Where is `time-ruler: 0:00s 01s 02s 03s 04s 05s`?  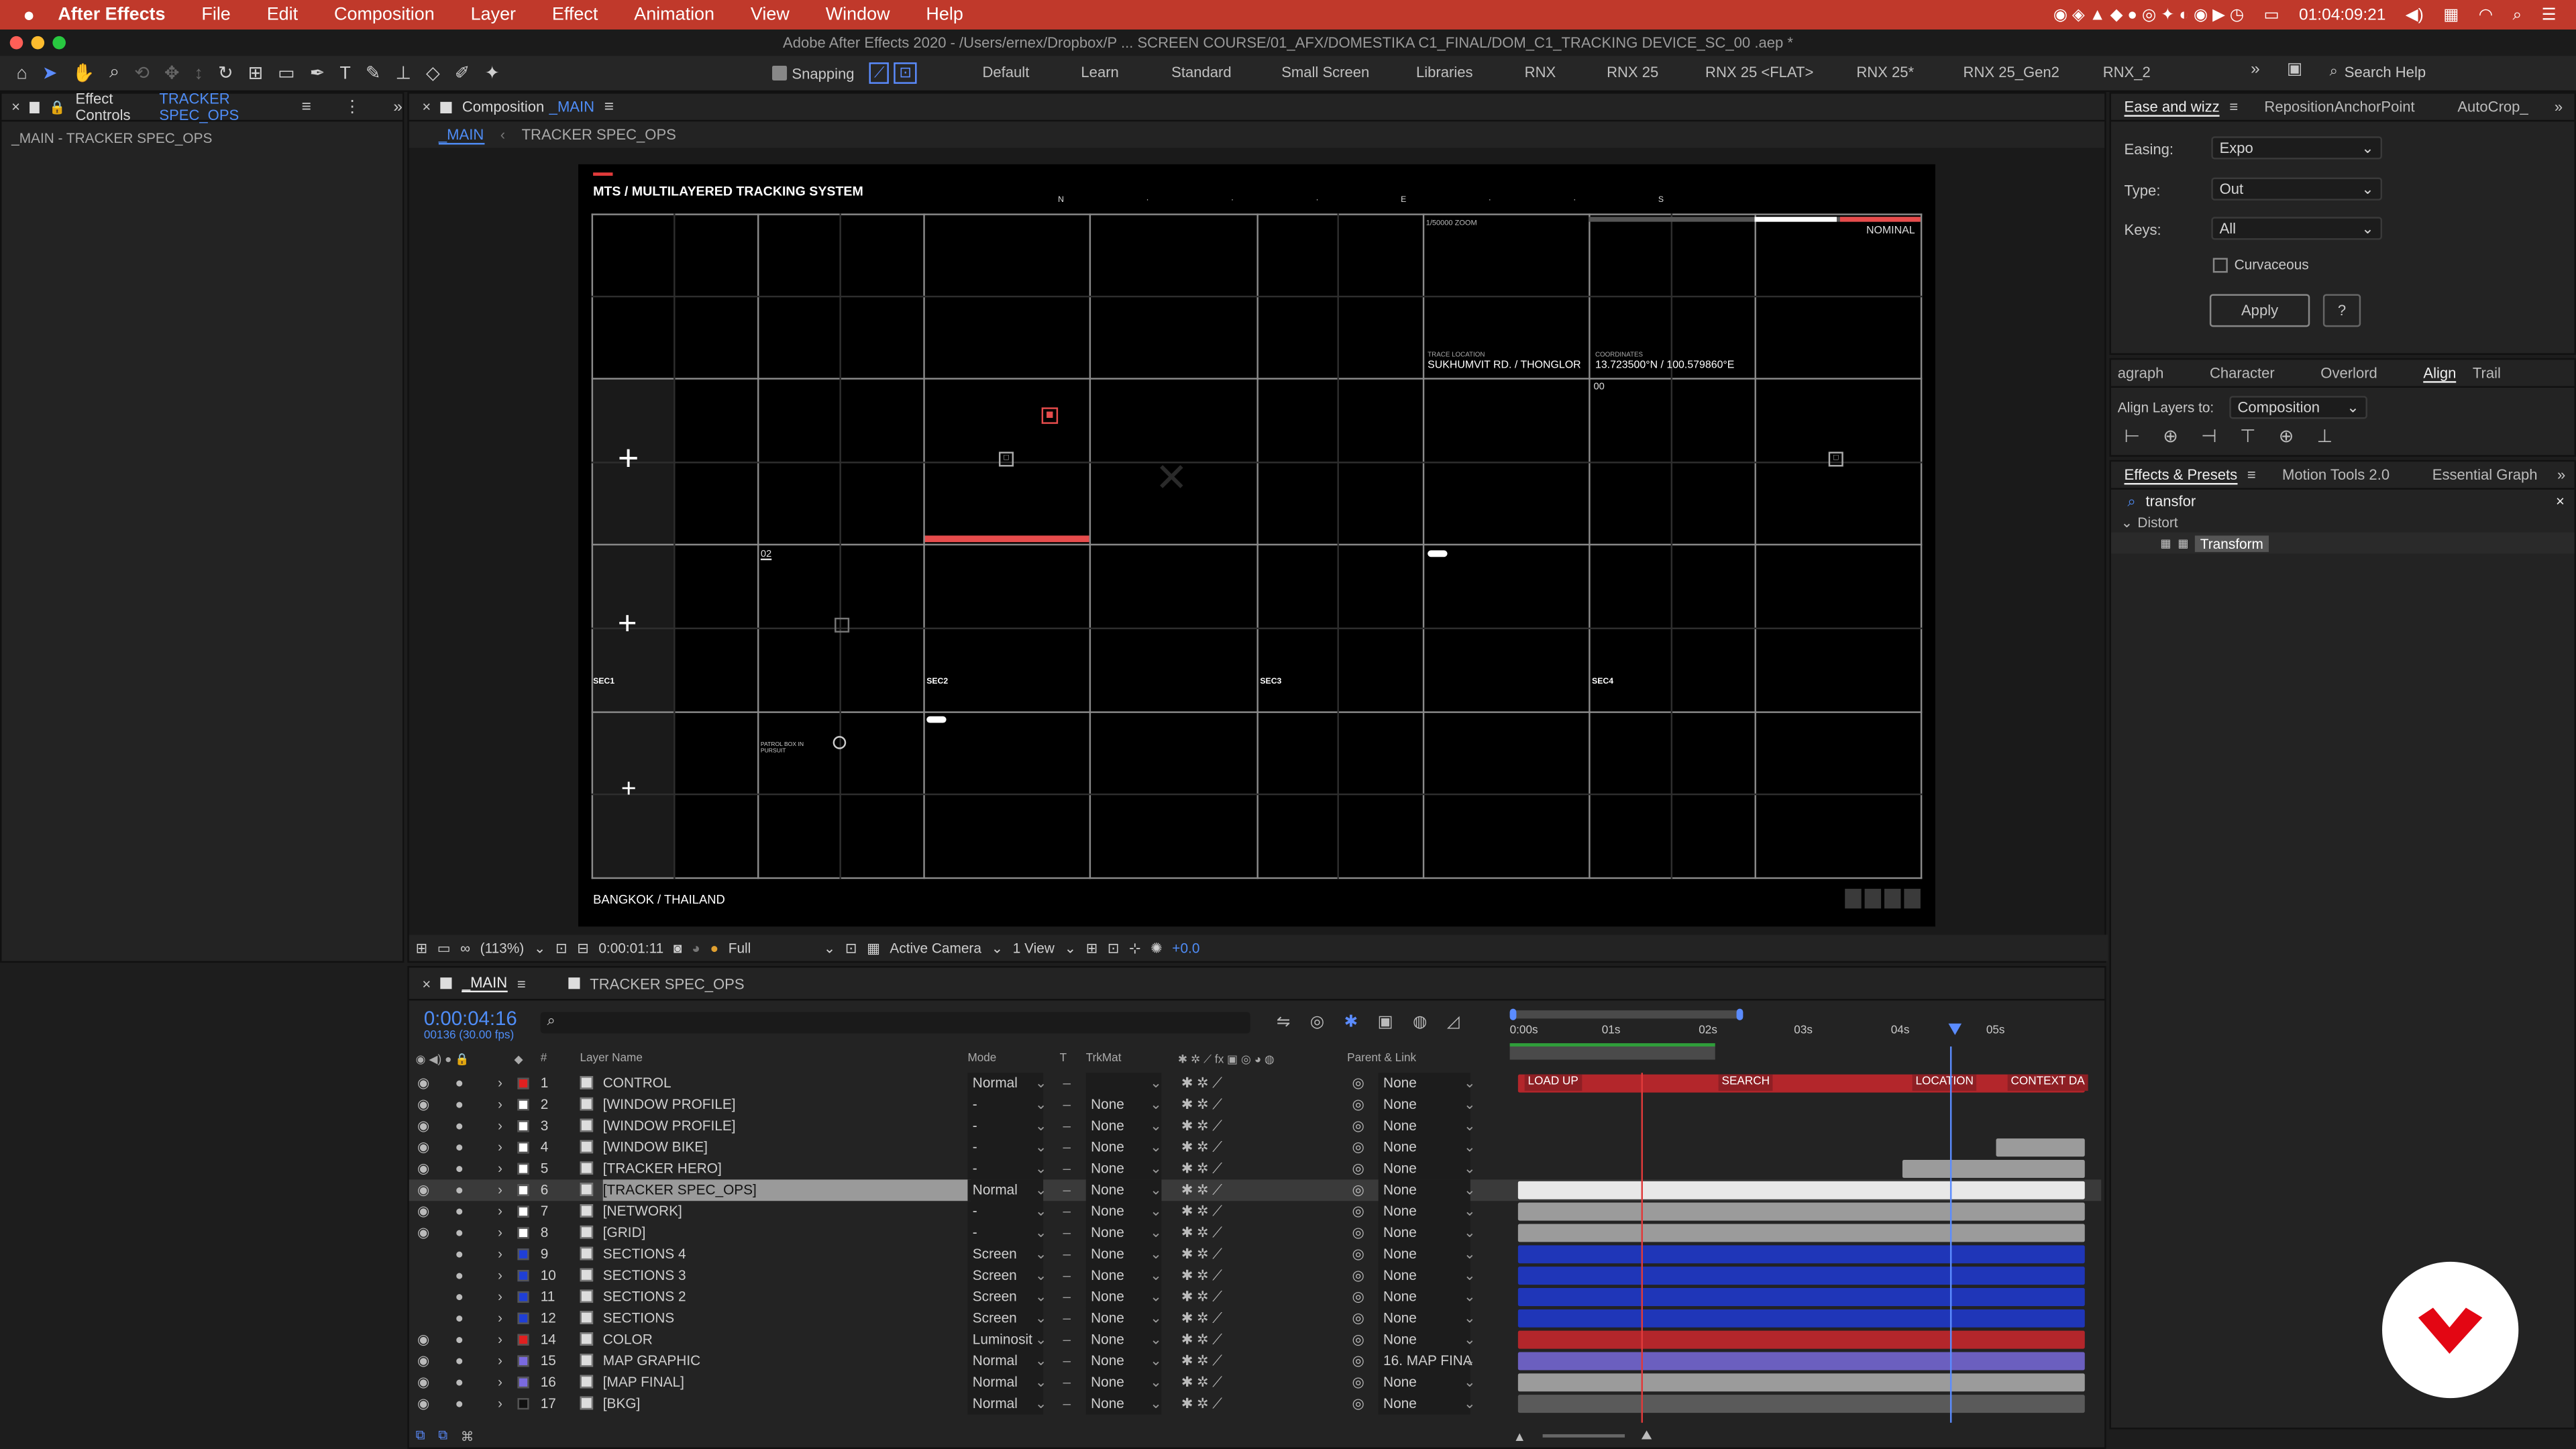 time-ruler: 0:00s 01s 02s 03s 04s 05s is located at coordinates (1797, 1037).